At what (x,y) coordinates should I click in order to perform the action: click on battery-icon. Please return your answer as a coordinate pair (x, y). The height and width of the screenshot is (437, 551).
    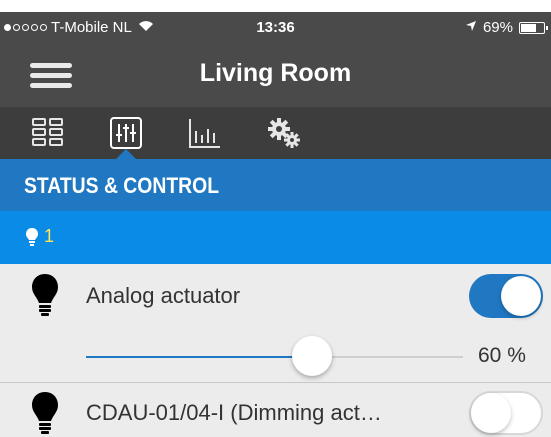
    Looking at the image, I should click on (533, 27).